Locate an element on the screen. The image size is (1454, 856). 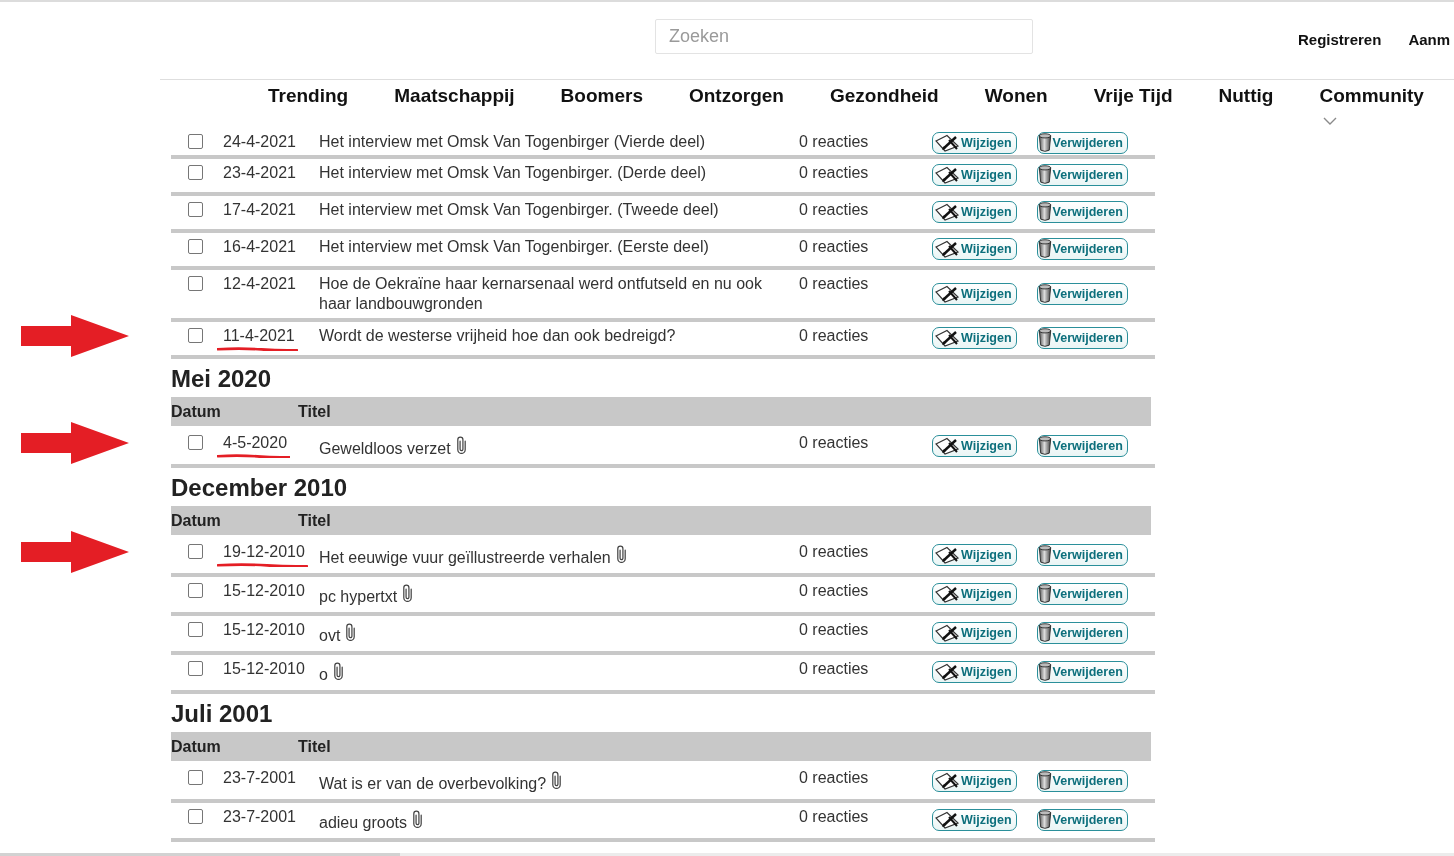
article-title: Het interview met Omsk Van Togenbirger. (Eerste deel) is located at coordinates (514, 246).